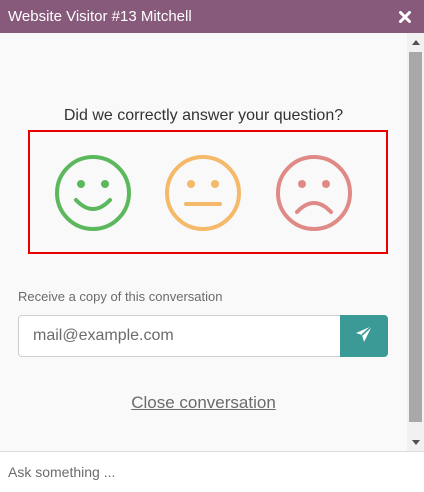 The width and height of the screenshot is (424, 492). I want to click on scroll-up-icon, so click(415, 41).